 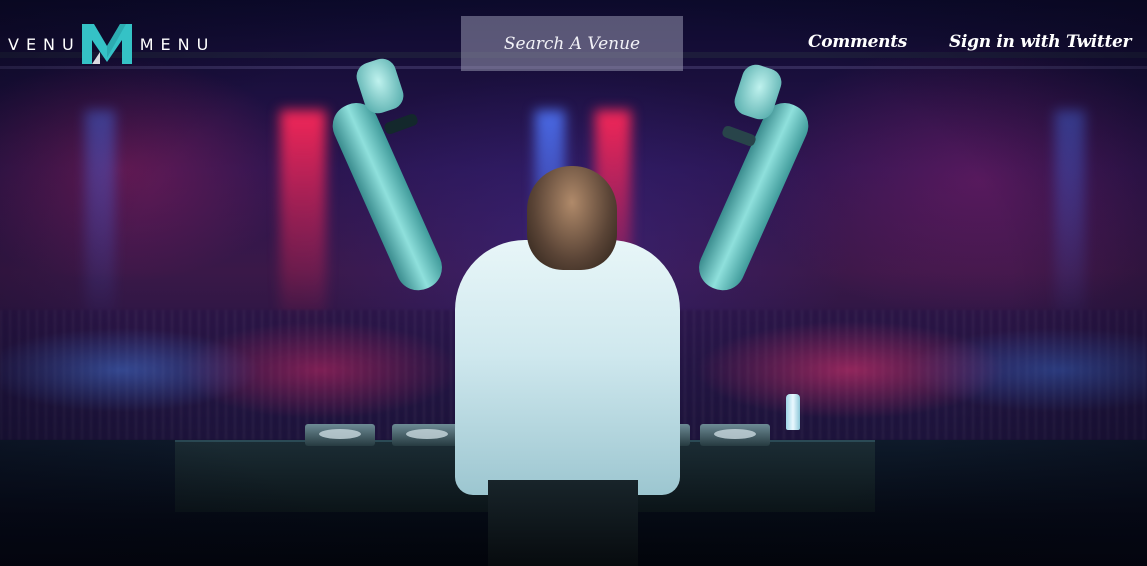 What do you see at coordinates (1040, 42) in the screenshot?
I see `sign-in-twitter-link: Sign in with Twitter` at bounding box center [1040, 42].